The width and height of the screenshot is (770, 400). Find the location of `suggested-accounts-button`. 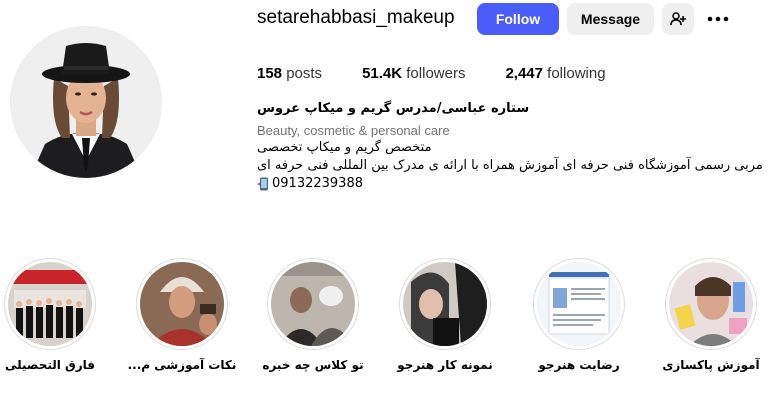

suggested-accounts-button is located at coordinates (678, 19).